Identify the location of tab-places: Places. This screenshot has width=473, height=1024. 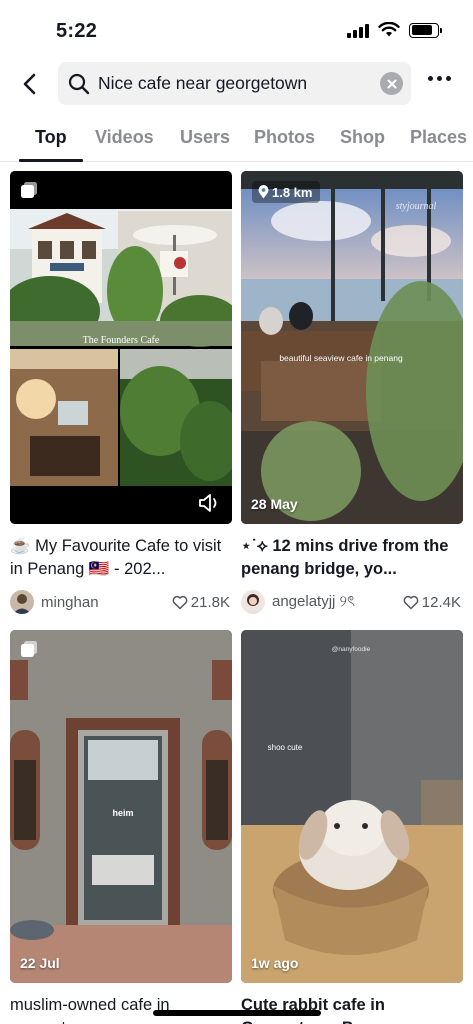
(438, 137).